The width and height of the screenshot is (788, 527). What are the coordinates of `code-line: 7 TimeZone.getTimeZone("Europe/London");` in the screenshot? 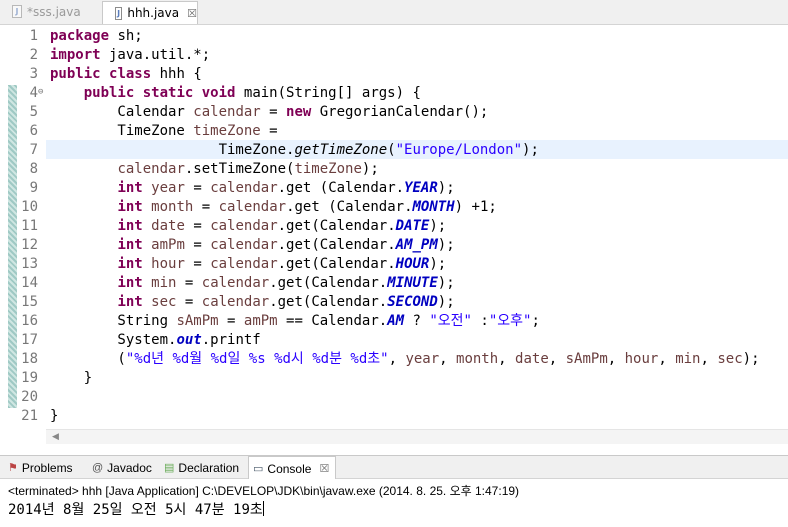 It's located at (394, 150).